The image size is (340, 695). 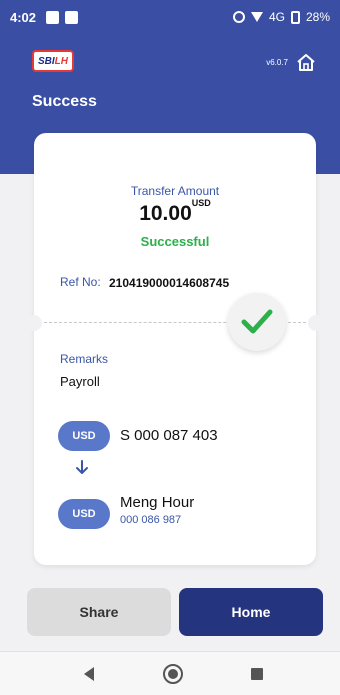 I want to click on from-currency-badge: USD, so click(x=84, y=436).